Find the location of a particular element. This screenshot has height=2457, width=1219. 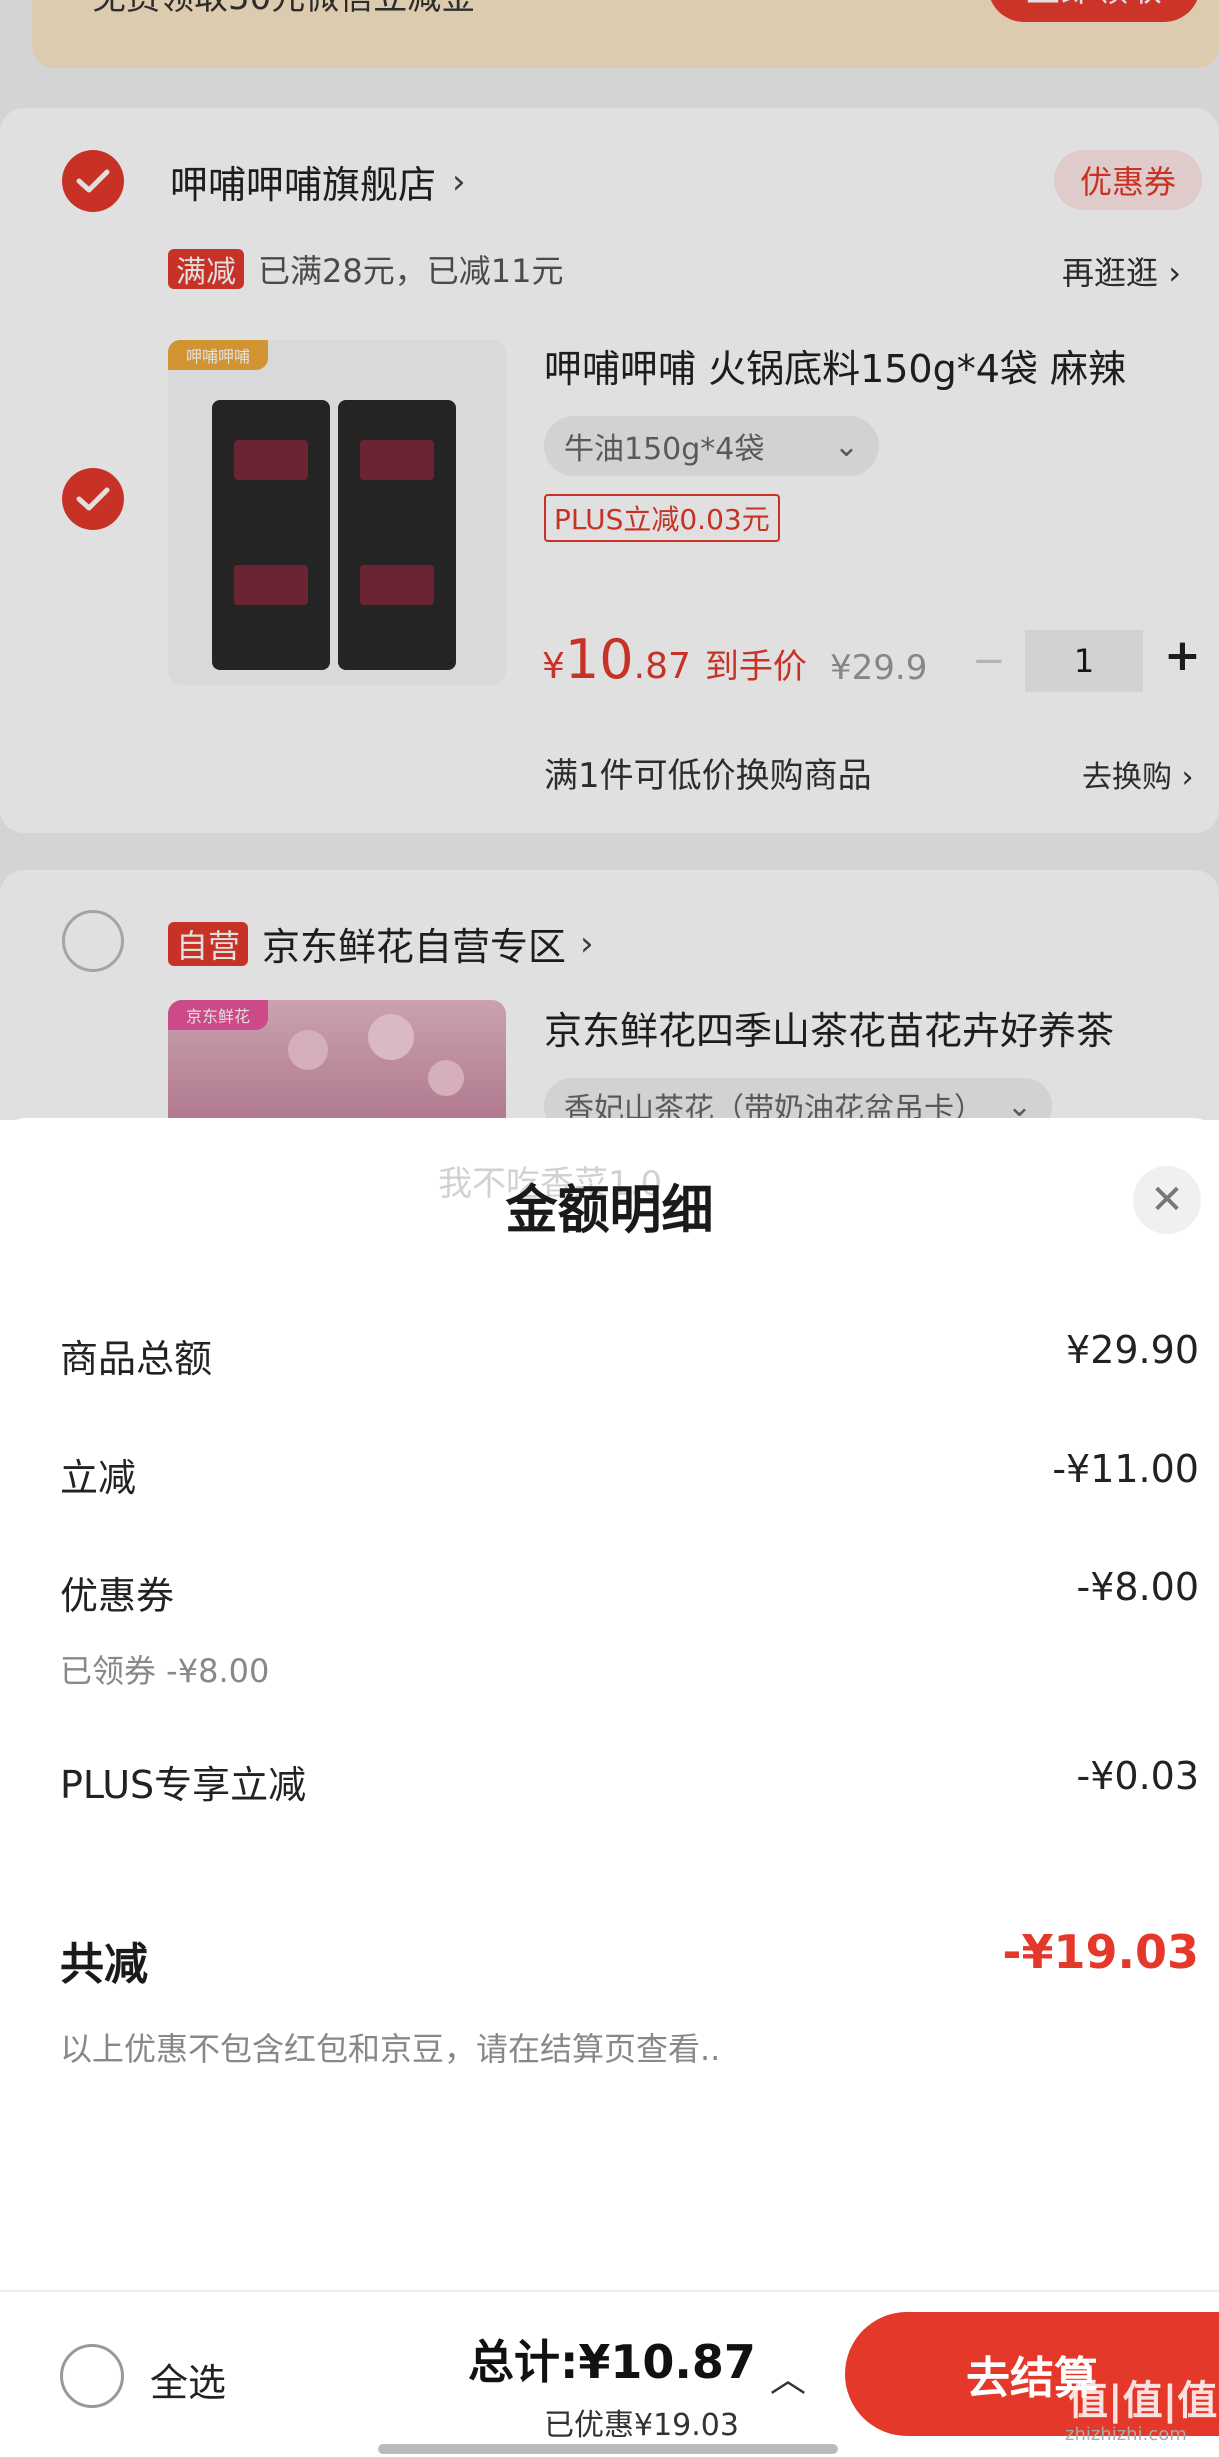

row-label-goods-total: 商品总额 is located at coordinates (136, 1359).